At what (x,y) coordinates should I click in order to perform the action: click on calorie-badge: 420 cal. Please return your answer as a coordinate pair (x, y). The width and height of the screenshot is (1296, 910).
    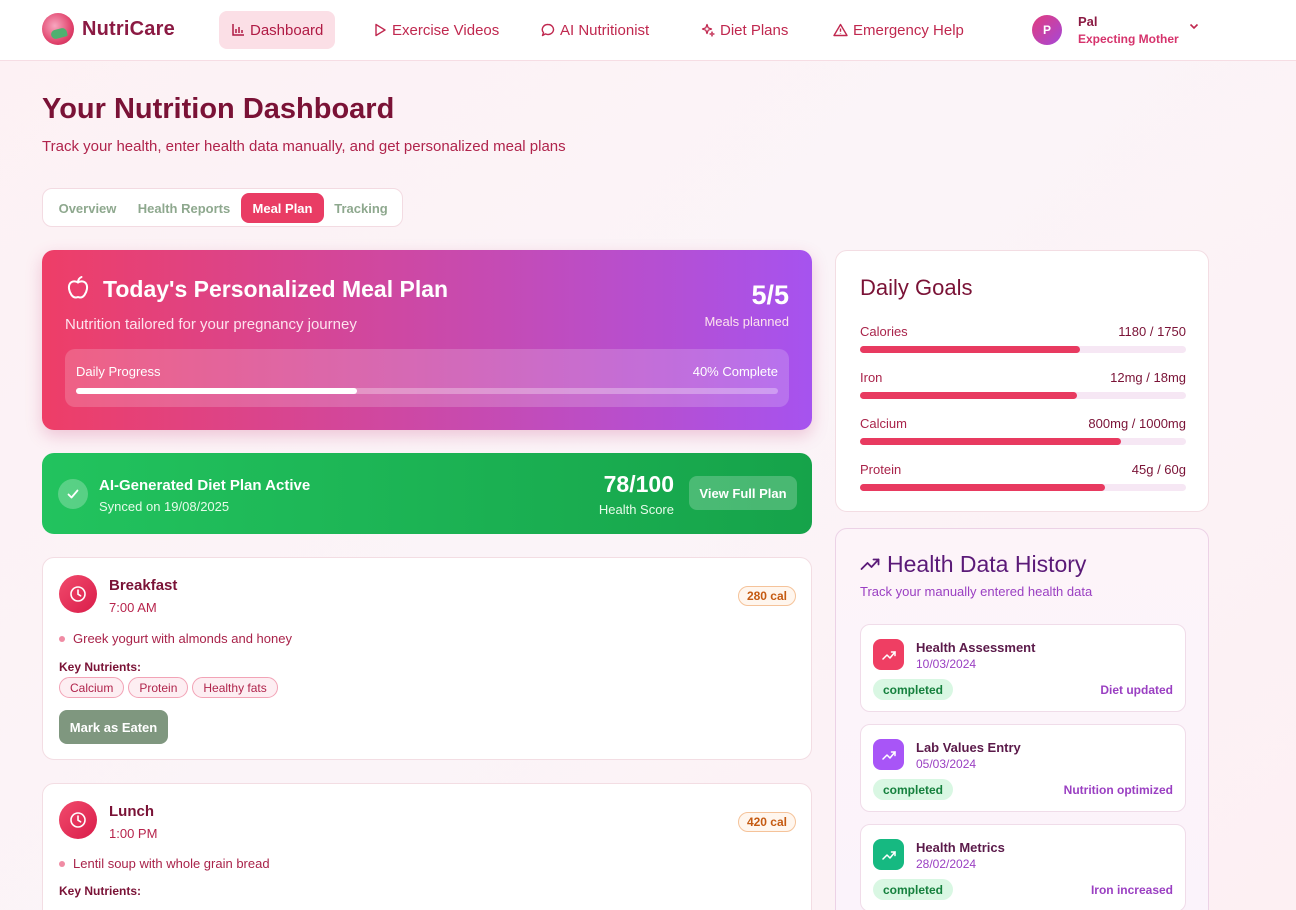
    Looking at the image, I should click on (766, 822).